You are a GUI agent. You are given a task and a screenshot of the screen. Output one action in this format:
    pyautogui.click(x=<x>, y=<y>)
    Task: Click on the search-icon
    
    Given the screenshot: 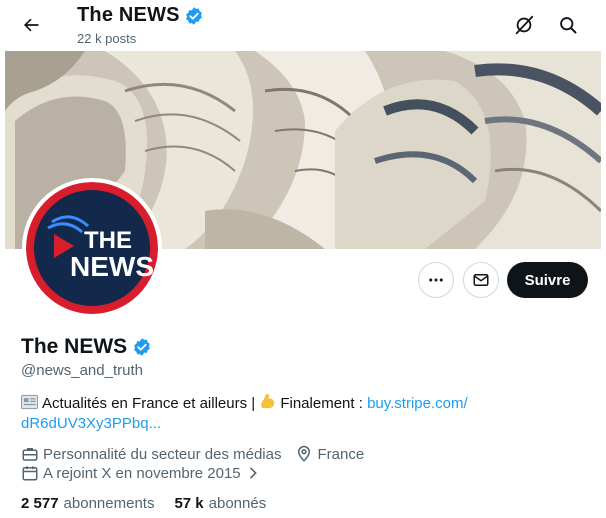 What is the action you would take?
    pyautogui.click(x=568, y=25)
    